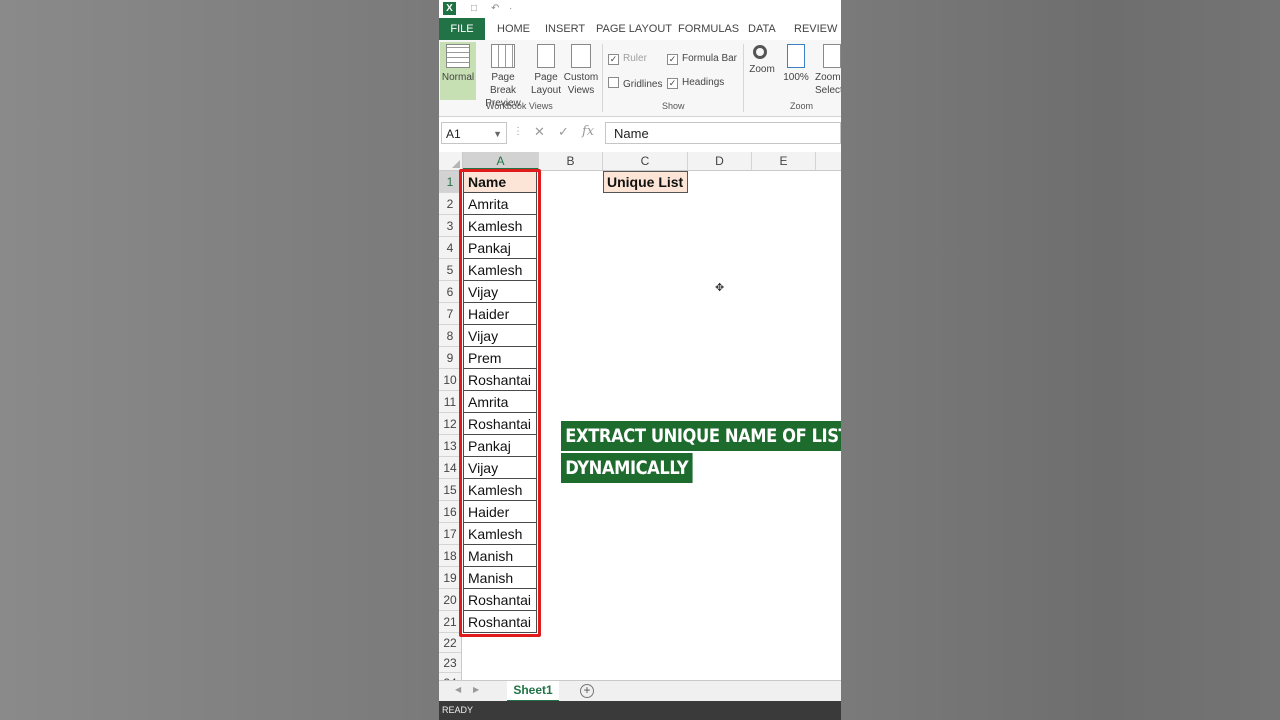 The height and width of the screenshot is (720, 1280). What do you see at coordinates (720, 161) in the screenshot?
I see `column-header-d: D` at bounding box center [720, 161].